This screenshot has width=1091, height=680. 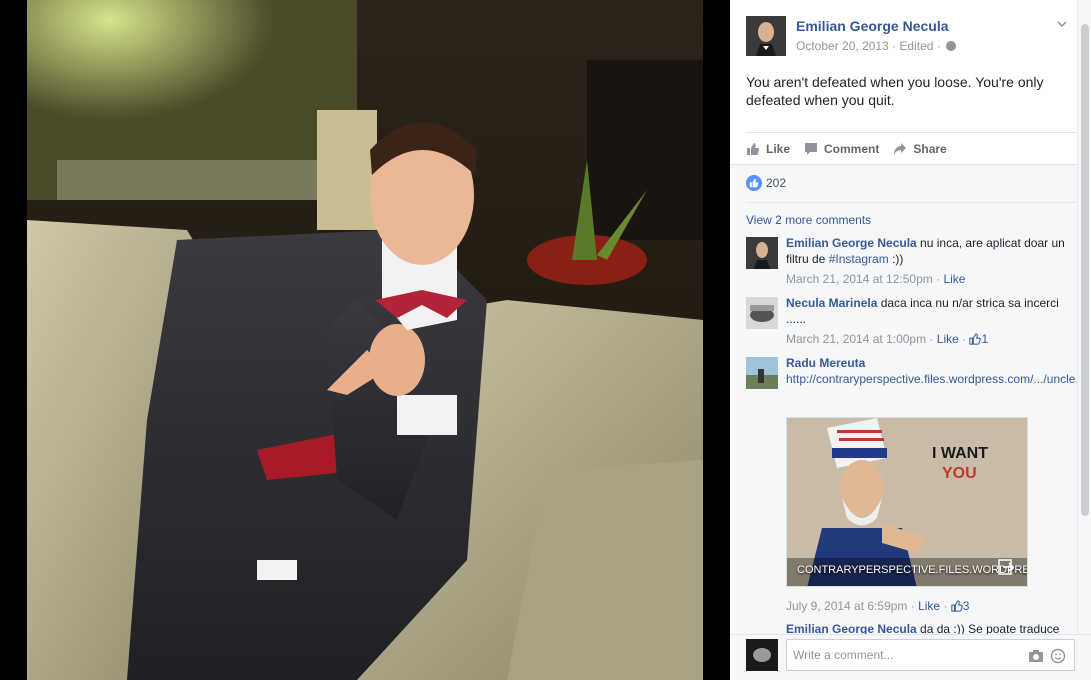 I want to click on comment-meta: March 21, 2014 at 1:00pm · Like · 1, so click(x=887, y=339).